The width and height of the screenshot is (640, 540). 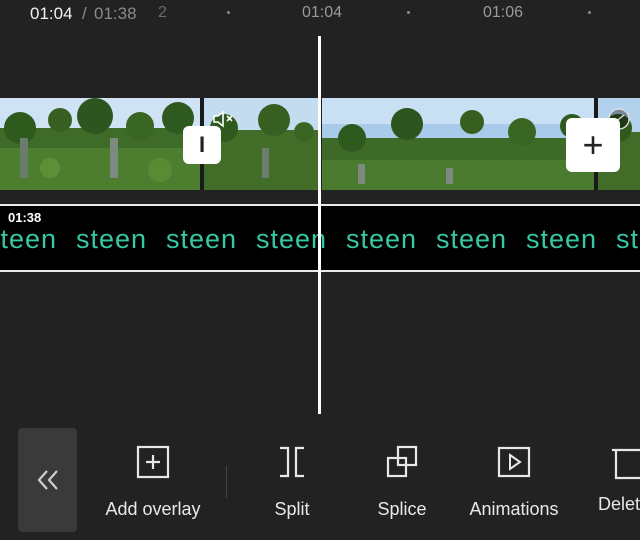 I want to click on text-track-duration: 01:38, so click(x=25, y=217).